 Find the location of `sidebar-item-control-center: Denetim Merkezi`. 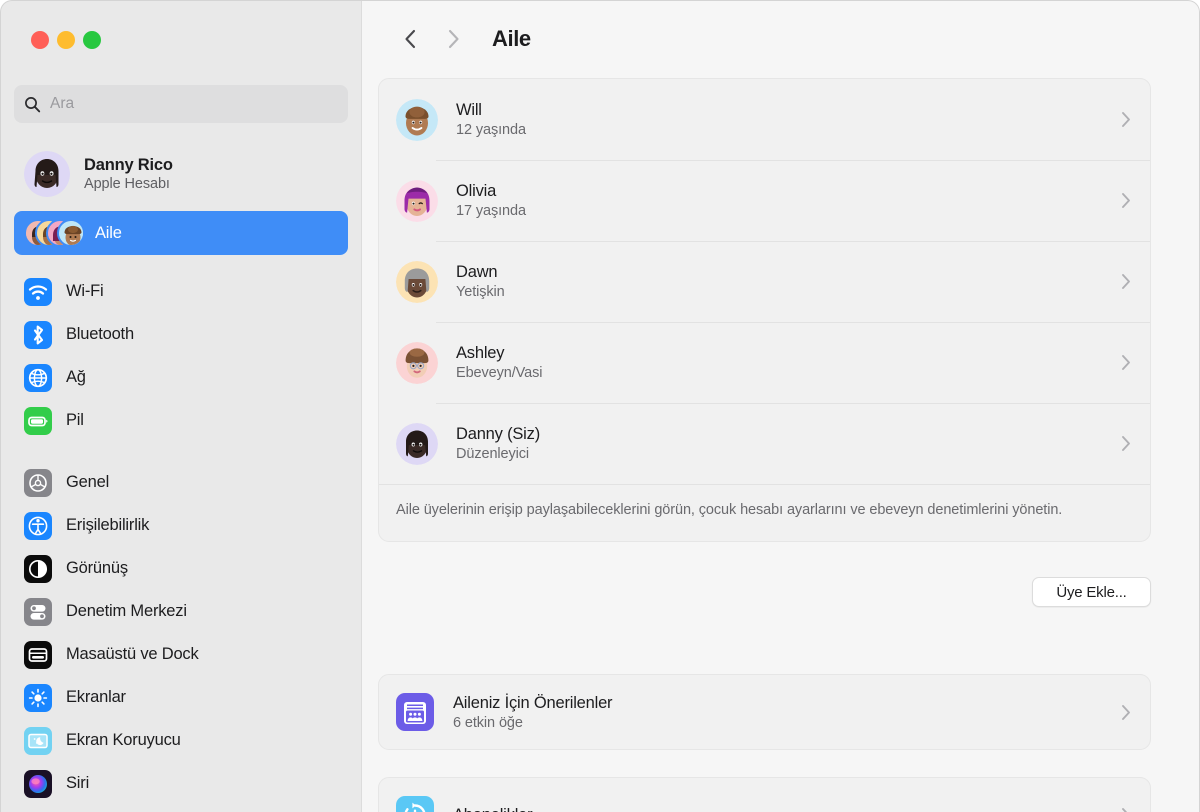

sidebar-item-control-center: Denetim Merkezi is located at coordinates (181, 611).